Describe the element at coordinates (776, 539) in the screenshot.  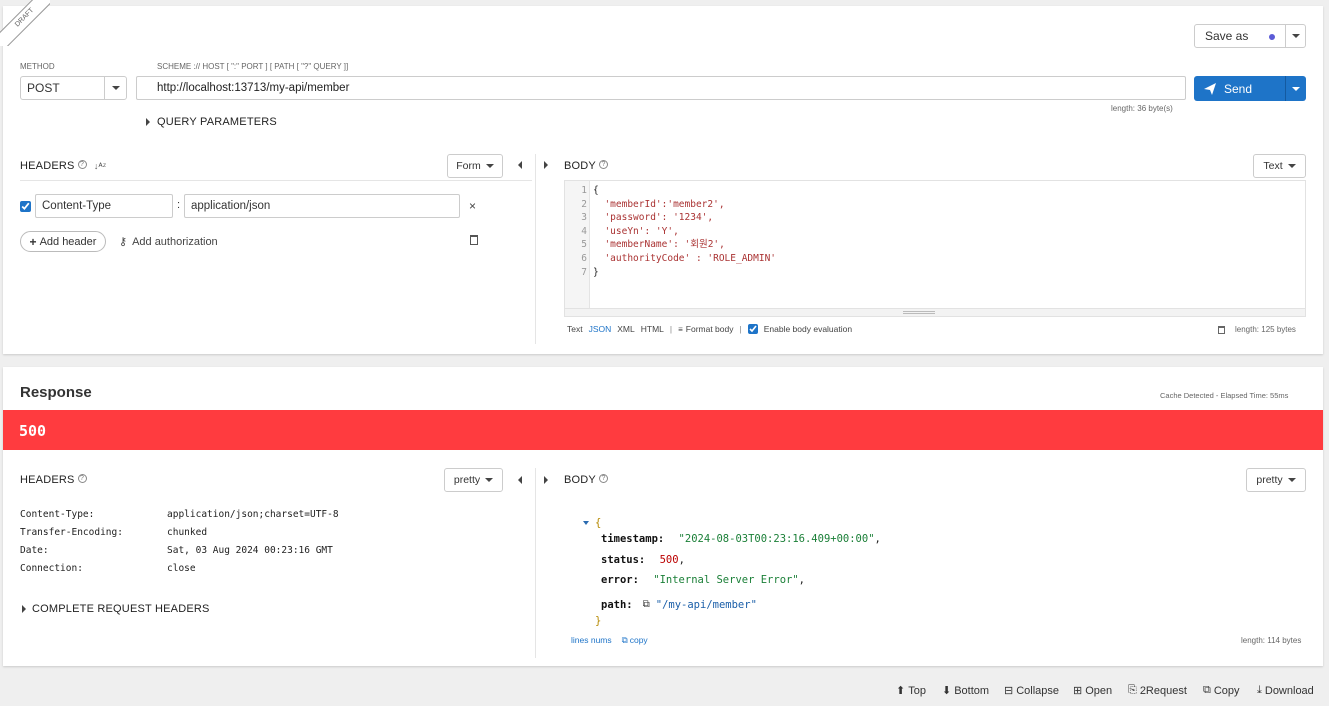
I see `json-value: "2024-08-03T00:23:16.409+00:00"` at that location.